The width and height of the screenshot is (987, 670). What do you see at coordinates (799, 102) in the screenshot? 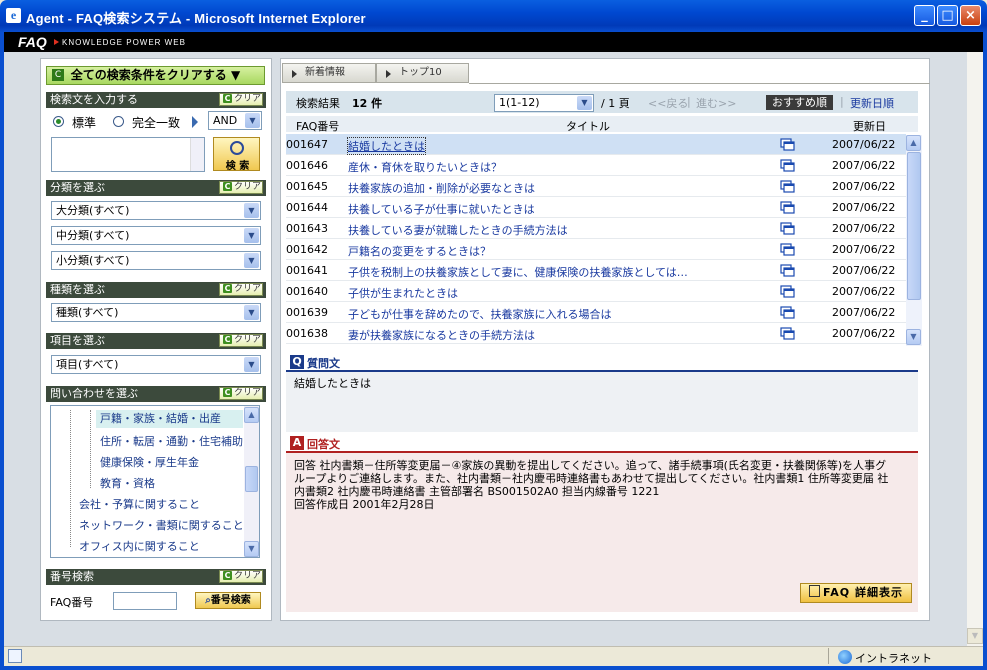
I see `sort-recommend-button: おすすめ順` at bounding box center [799, 102].